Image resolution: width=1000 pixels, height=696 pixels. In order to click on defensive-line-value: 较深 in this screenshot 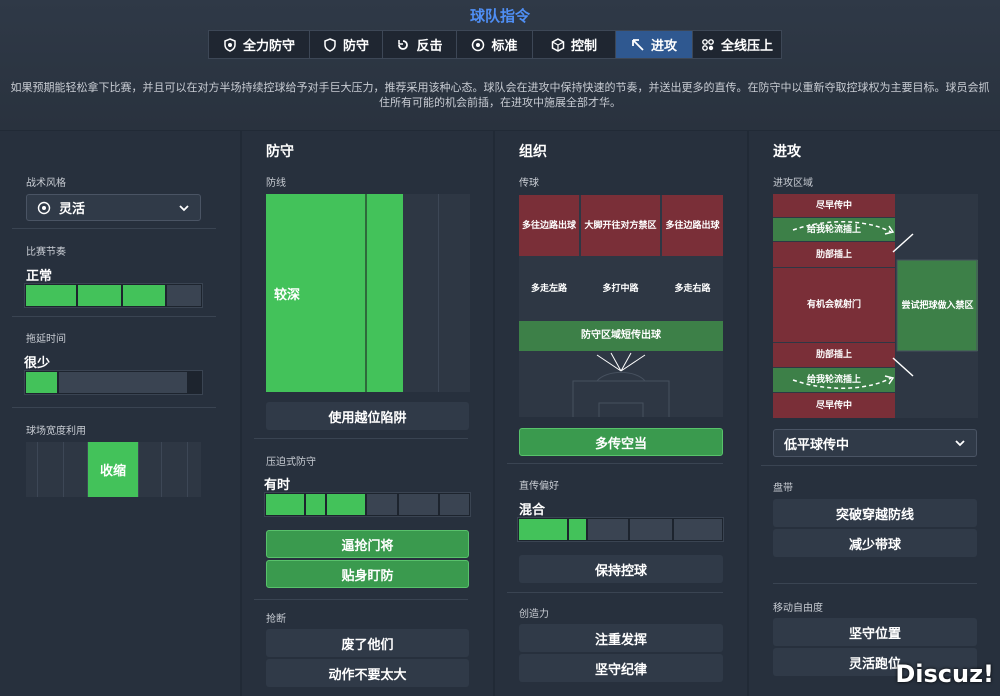, I will do `click(316, 293)`.